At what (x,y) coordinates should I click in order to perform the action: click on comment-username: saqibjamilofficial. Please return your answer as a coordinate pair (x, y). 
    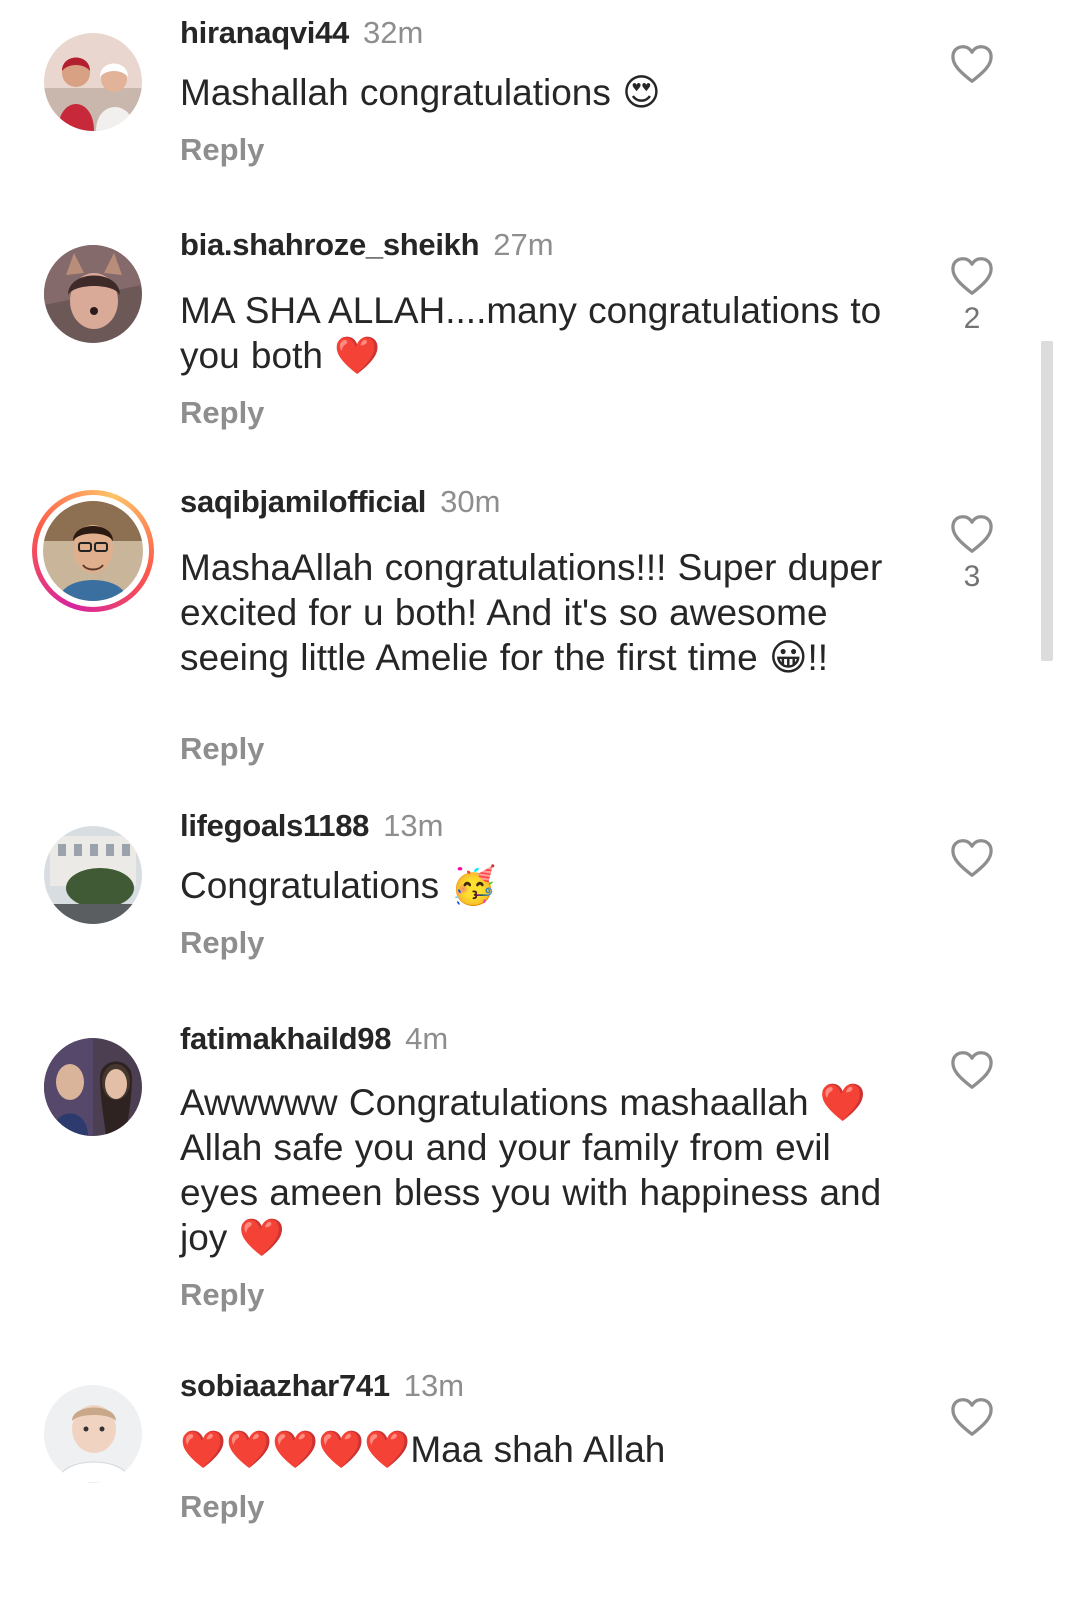
    Looking at the image, I should click on (303, 501).